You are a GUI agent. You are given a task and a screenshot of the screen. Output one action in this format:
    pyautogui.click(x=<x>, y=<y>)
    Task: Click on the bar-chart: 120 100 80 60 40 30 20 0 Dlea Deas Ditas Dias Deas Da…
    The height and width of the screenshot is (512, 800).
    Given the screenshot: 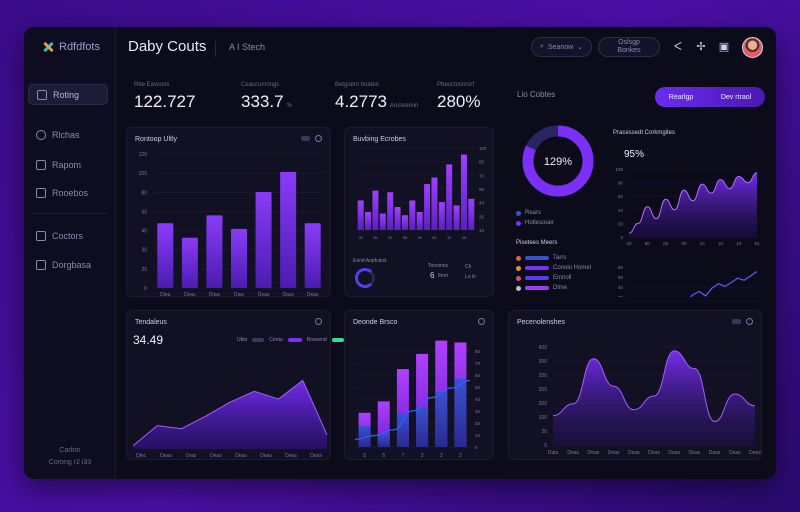 What is the action you would take?
    pyautogui.click(x=232, y=225)
    